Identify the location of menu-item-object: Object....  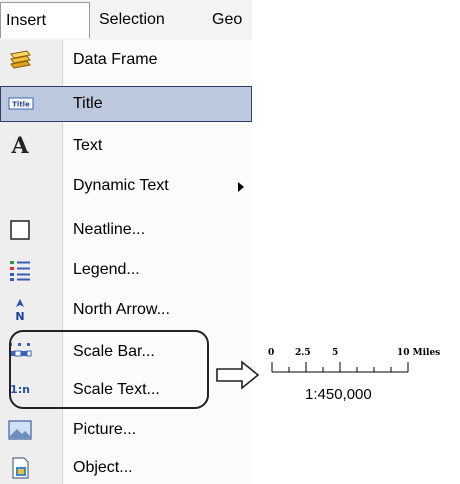
(126, 467).